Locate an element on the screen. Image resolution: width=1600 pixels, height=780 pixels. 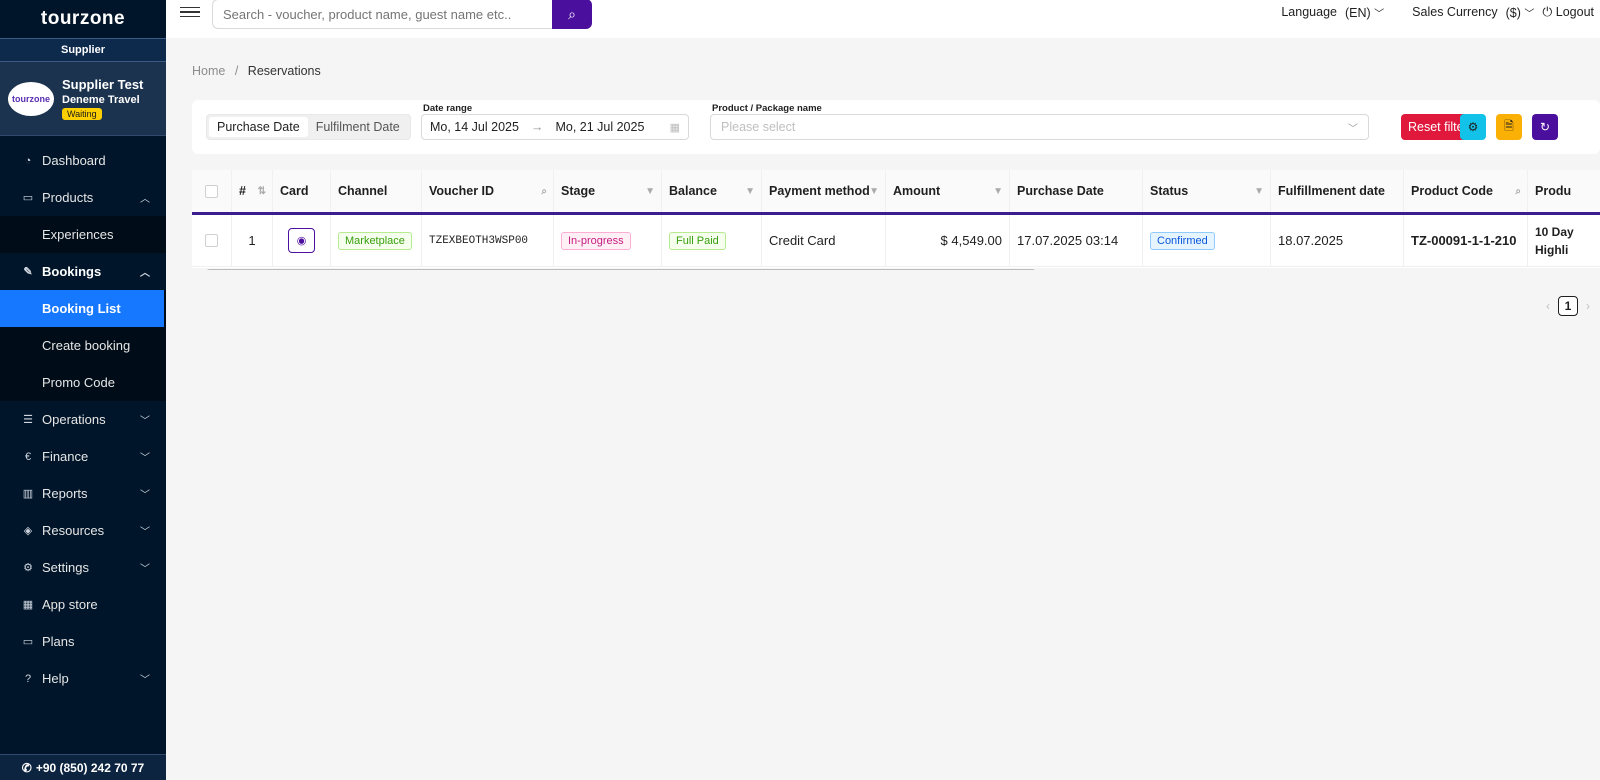
sidebar-item-promo-code: Promo Code is located at coordinates (83, 382).